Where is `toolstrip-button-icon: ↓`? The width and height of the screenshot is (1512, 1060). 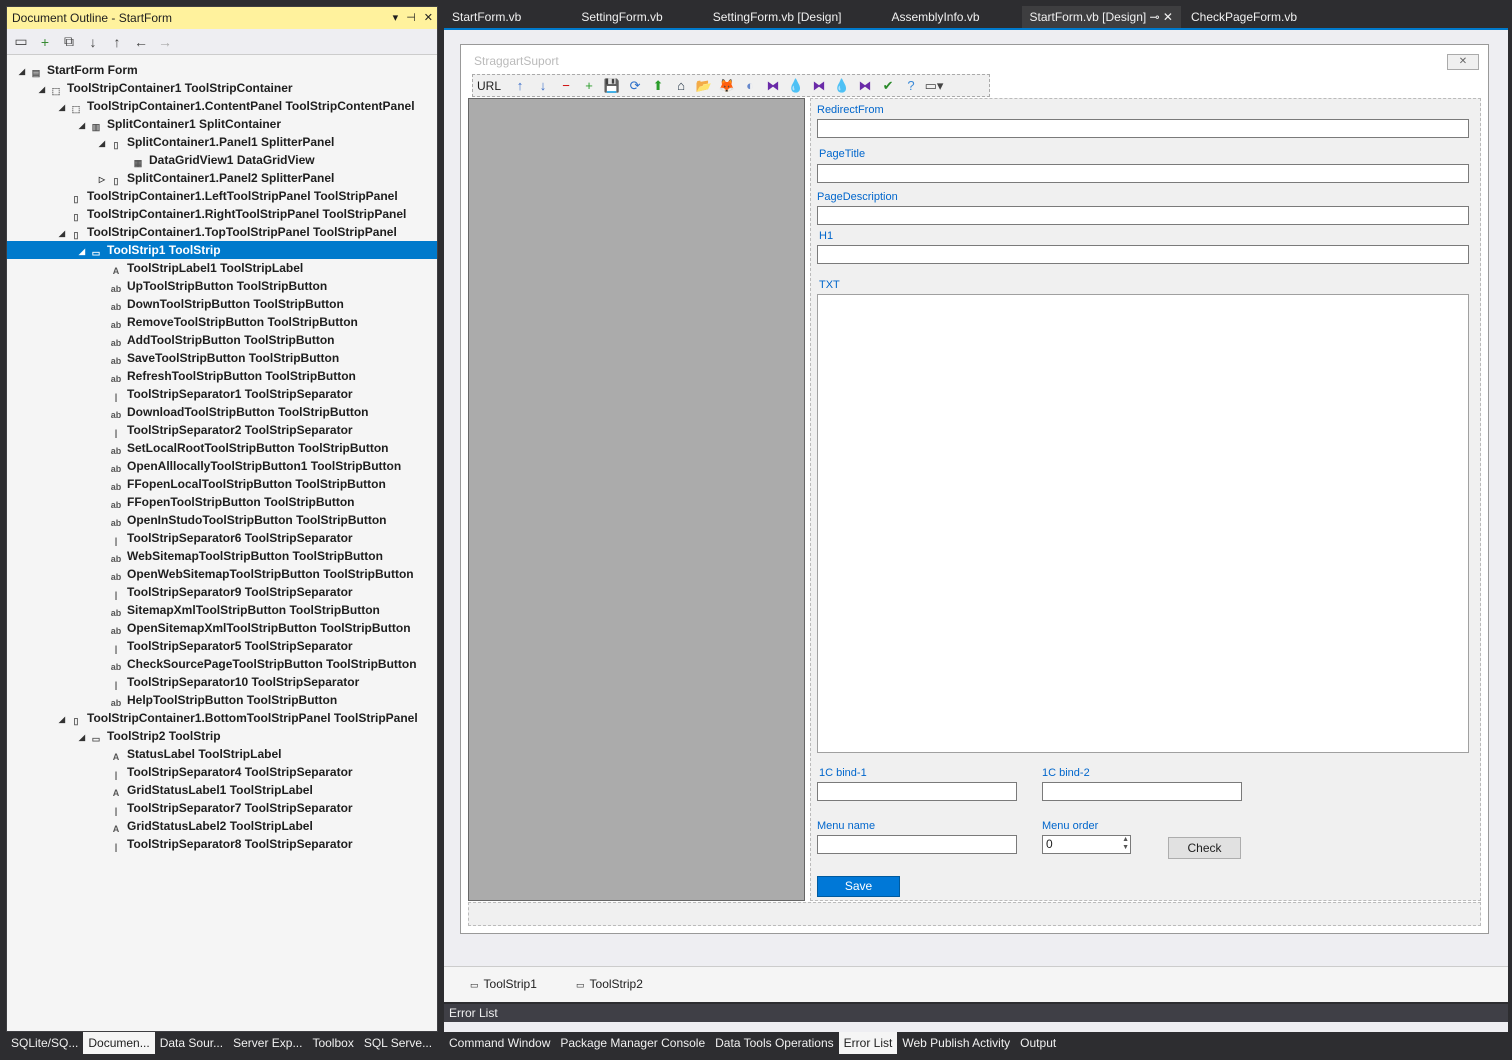
toolstrip-button-icon: ↓ is located at coordinates (543, 86).